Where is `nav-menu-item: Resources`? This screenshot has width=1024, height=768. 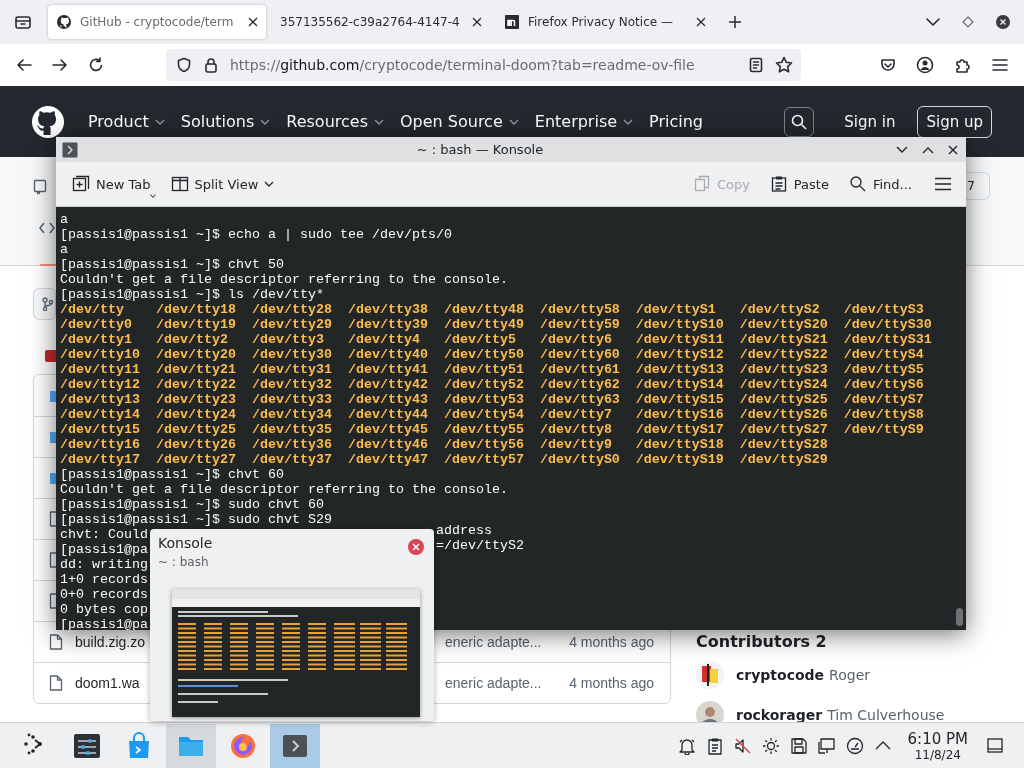
nav-menu-item: Resources is located at coordinates (335, 121).